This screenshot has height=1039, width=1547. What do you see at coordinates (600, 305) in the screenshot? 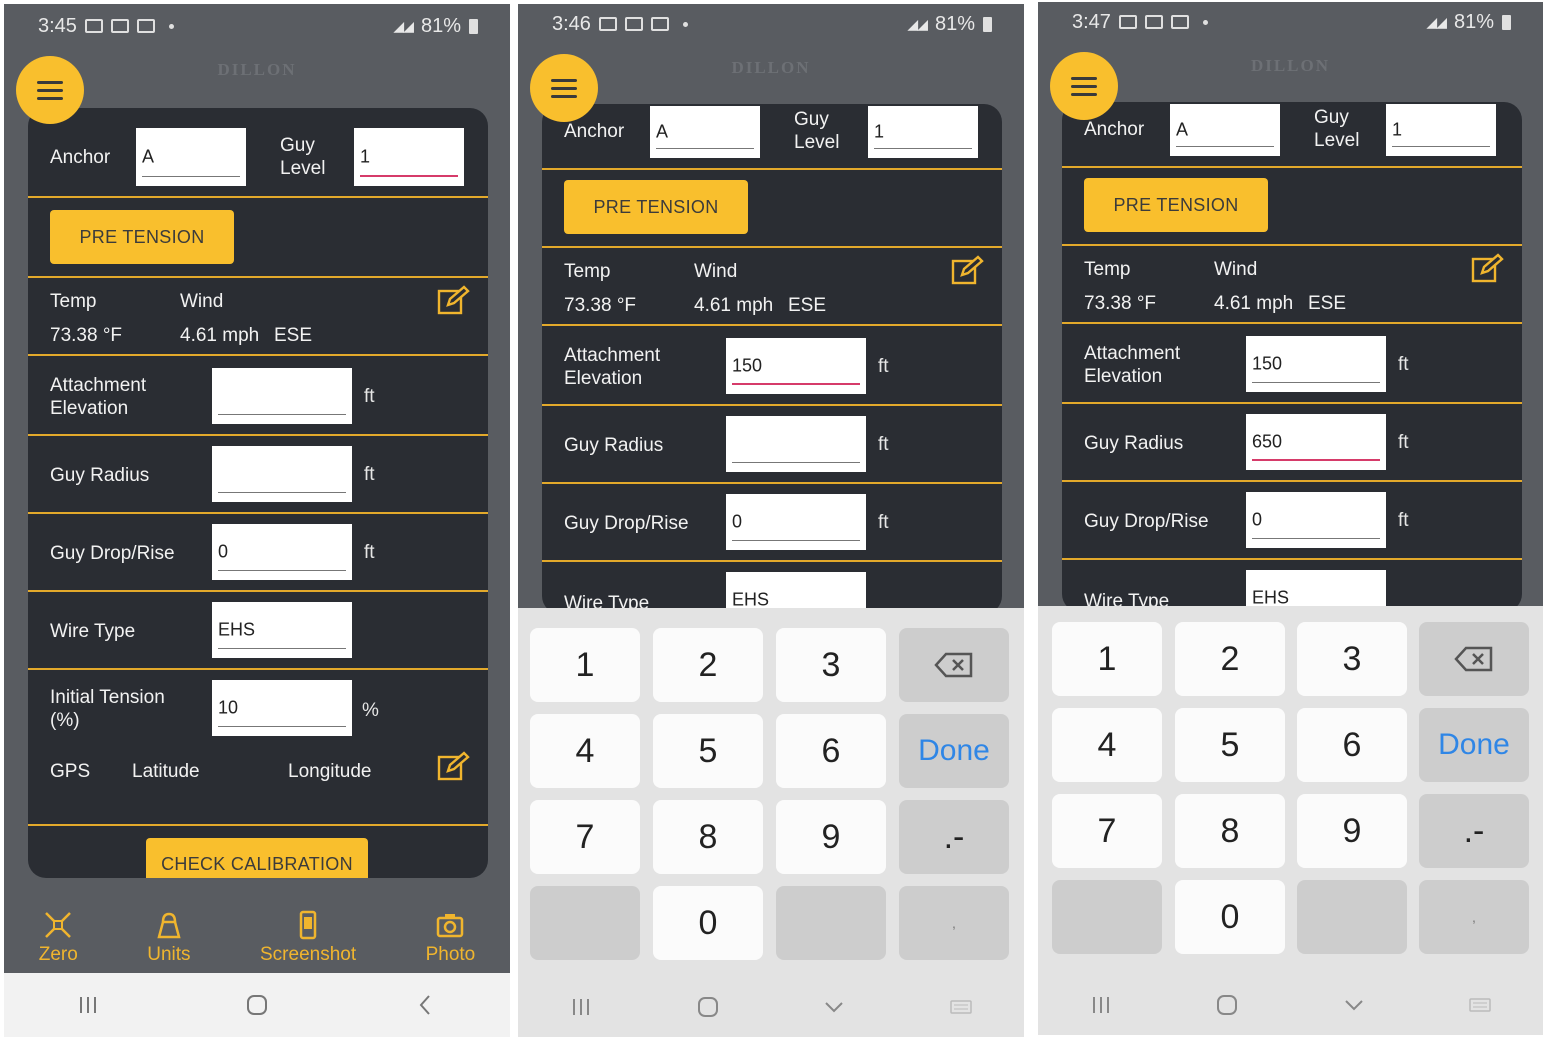
I see `temp-value: 73.38 °F` at bounding box center [600, 305].